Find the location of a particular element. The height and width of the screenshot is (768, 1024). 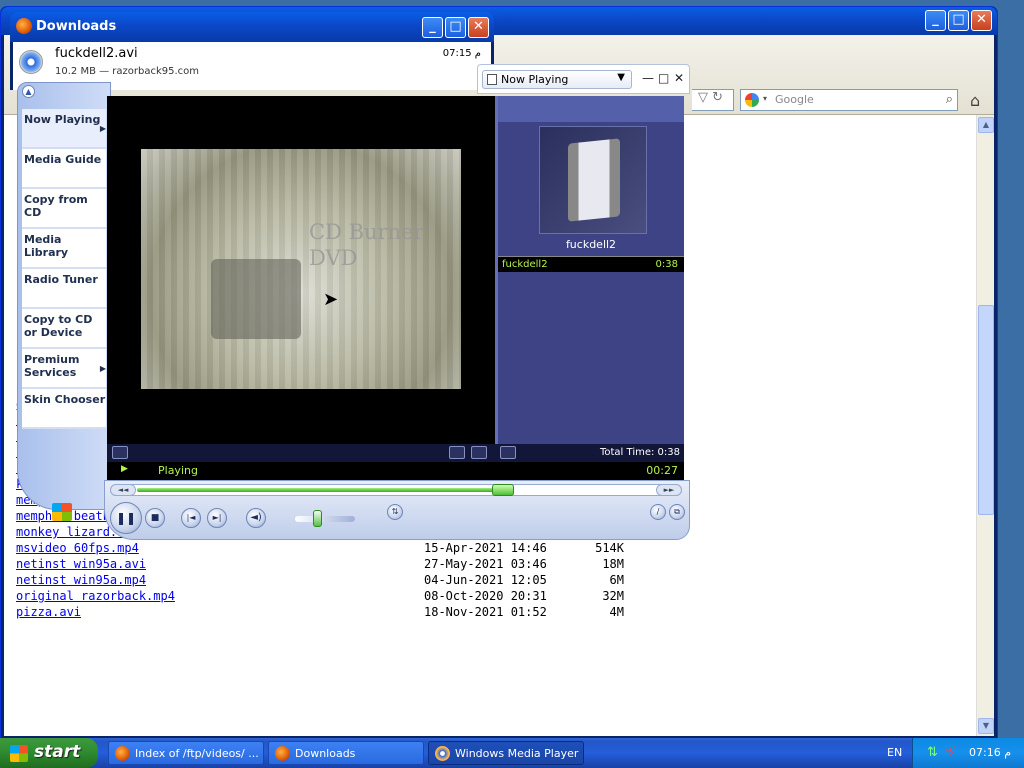

fit-video-button is located at coordinates (457, 452).